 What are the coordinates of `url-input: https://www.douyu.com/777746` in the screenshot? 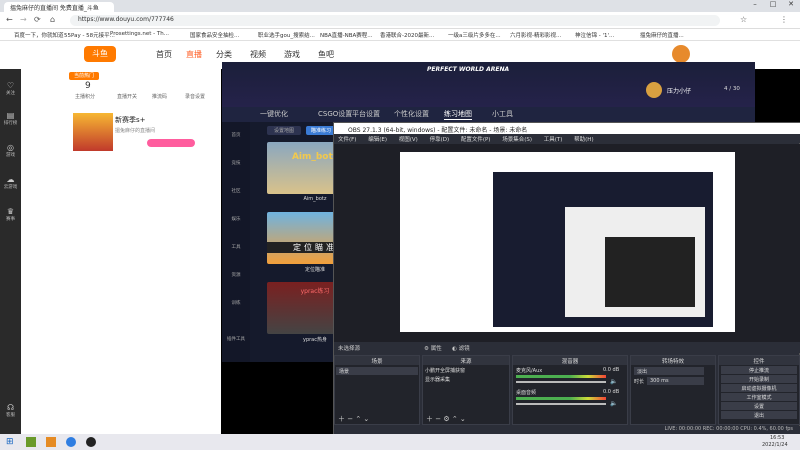 It's located at (395, 20).